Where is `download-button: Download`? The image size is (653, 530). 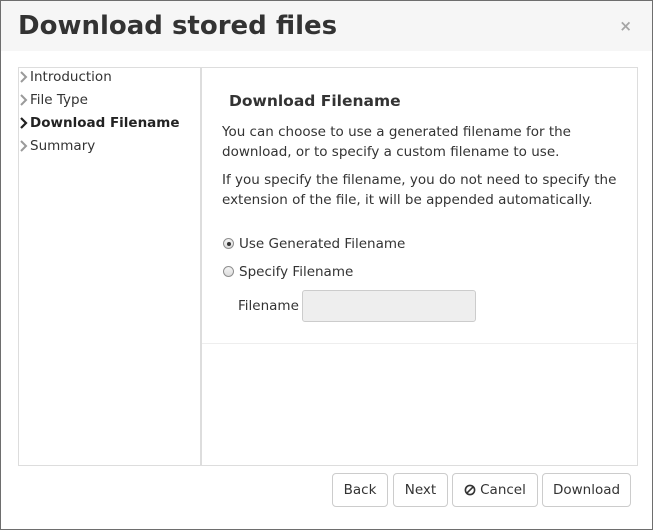 download-button: Download is located at coordinates (586, 490).